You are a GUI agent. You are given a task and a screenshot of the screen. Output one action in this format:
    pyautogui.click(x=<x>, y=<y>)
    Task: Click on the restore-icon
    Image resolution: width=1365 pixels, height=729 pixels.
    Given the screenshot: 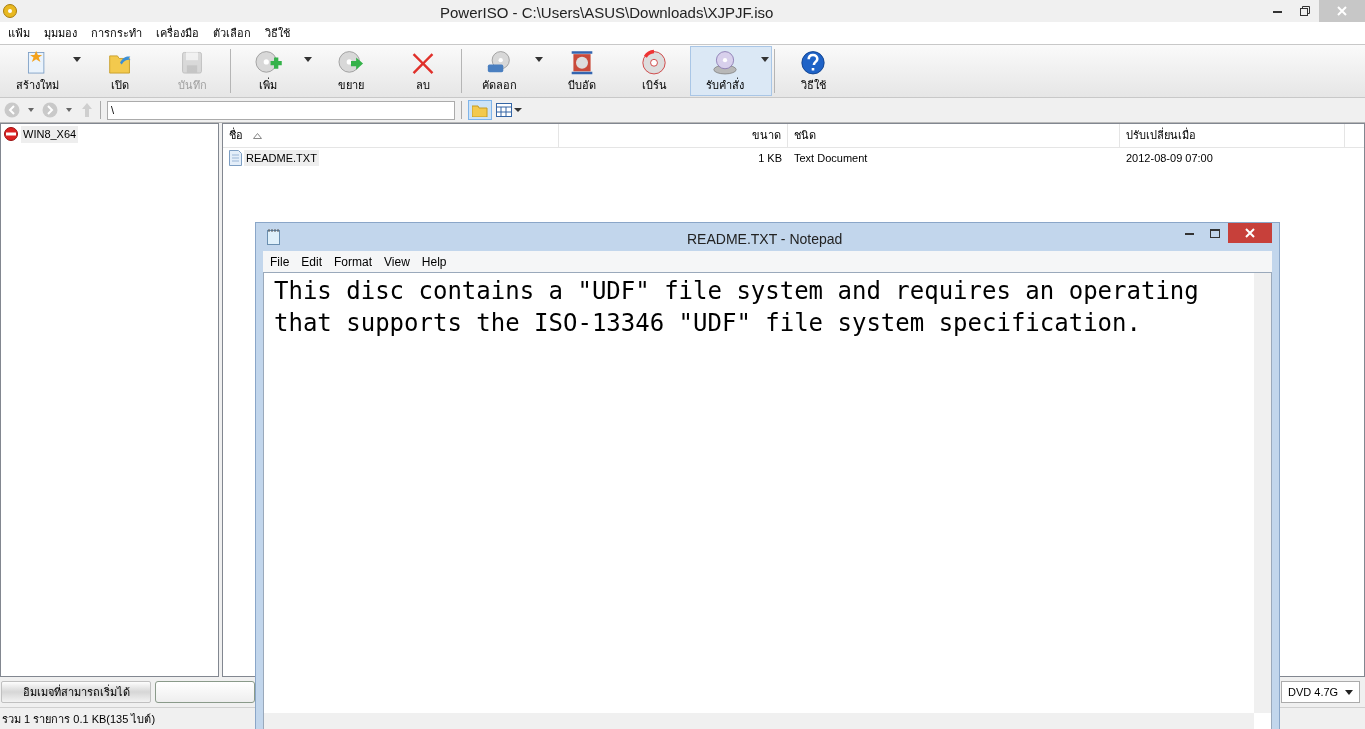 What is the action you would take?
    pyautogui.click(x=1305, y=11)
    